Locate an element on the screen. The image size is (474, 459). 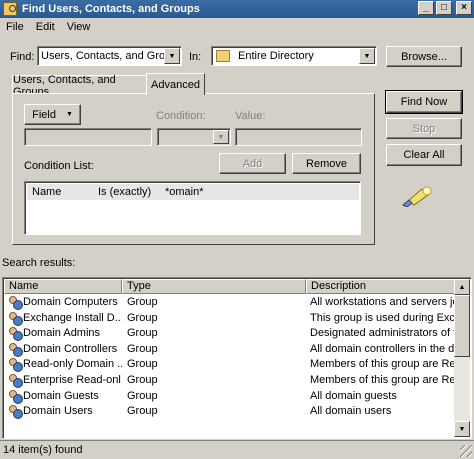
search-results-label: Search results: is located at coordinates (39, 263).